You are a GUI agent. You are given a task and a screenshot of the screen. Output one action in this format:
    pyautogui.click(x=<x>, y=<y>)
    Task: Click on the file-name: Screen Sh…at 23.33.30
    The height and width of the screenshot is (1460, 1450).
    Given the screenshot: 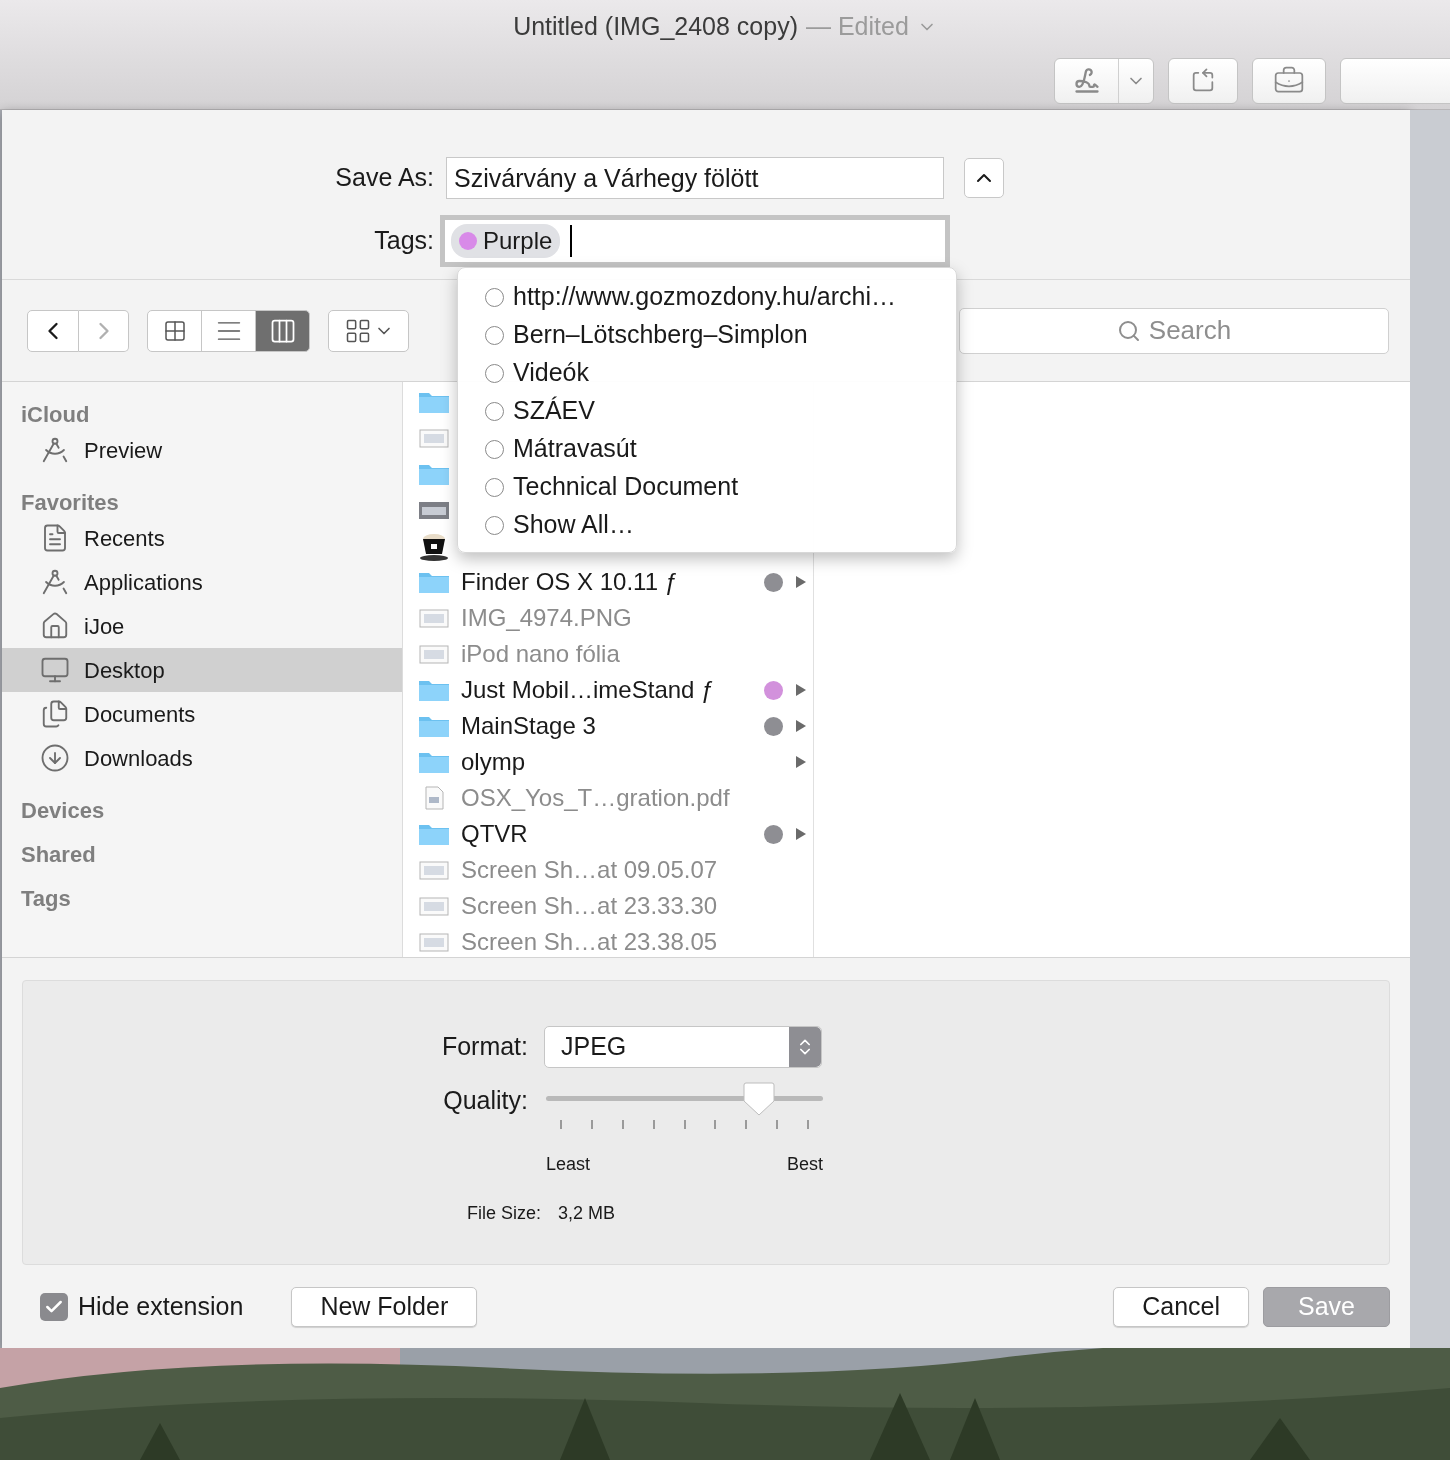 What is the action you would take?
    pyautogui.click(x=589, y=906)
    